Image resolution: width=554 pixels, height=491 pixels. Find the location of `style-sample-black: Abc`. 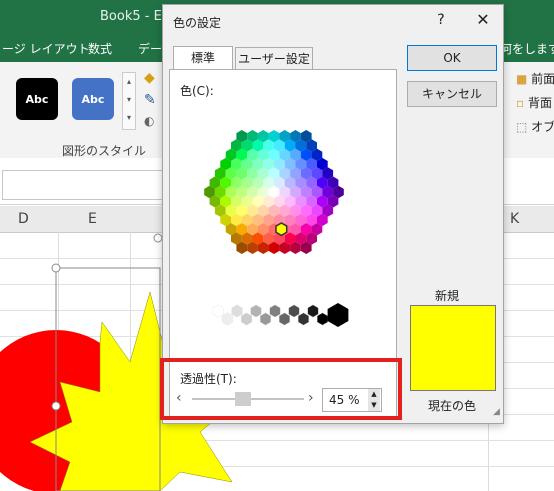

style-sample-black: Abc is located at coordinates (37, 99).